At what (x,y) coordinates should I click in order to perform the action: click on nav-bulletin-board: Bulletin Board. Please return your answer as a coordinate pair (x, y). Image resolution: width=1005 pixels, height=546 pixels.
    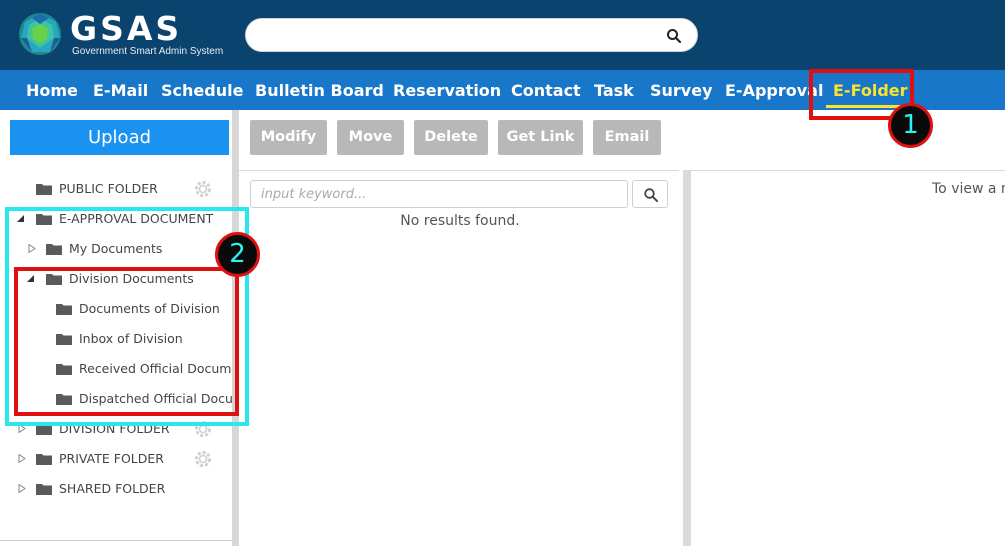
    Looking at the image, I should click on (319, 90).